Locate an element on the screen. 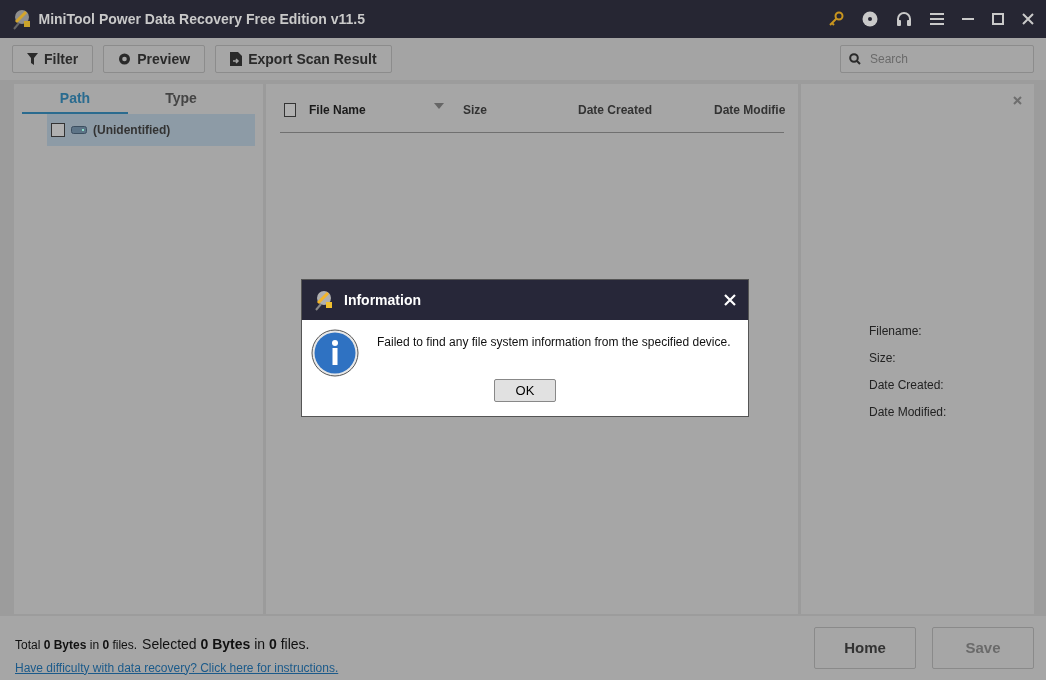 Image resolution: width=1046 pixels, height=680 pixels. dialog-title: Information is located at coordinates (382, 300).